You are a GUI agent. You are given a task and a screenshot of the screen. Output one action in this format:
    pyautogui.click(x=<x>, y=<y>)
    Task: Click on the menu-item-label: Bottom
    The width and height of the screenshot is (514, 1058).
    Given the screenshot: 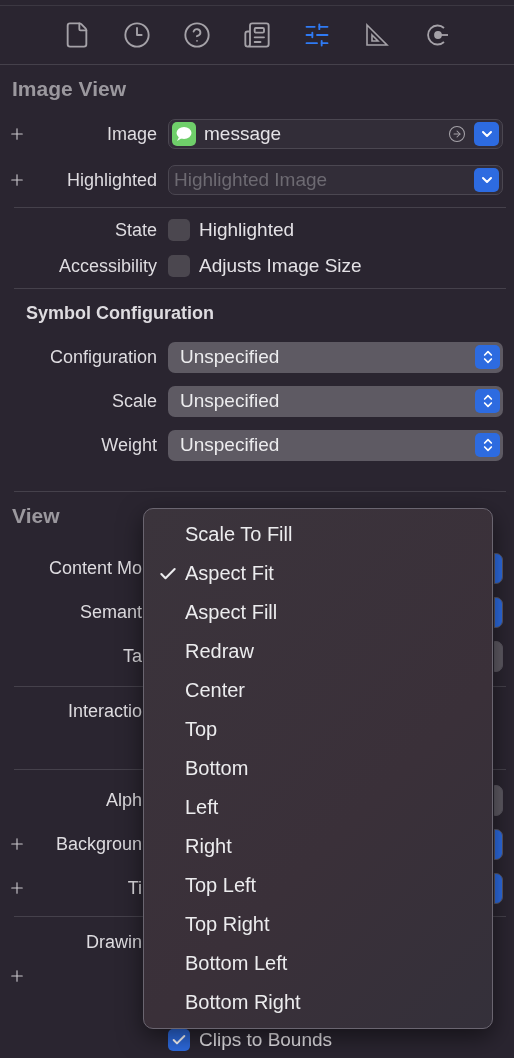 What is the action you would take?
    pyautogui.click(x=217, y=768)
    